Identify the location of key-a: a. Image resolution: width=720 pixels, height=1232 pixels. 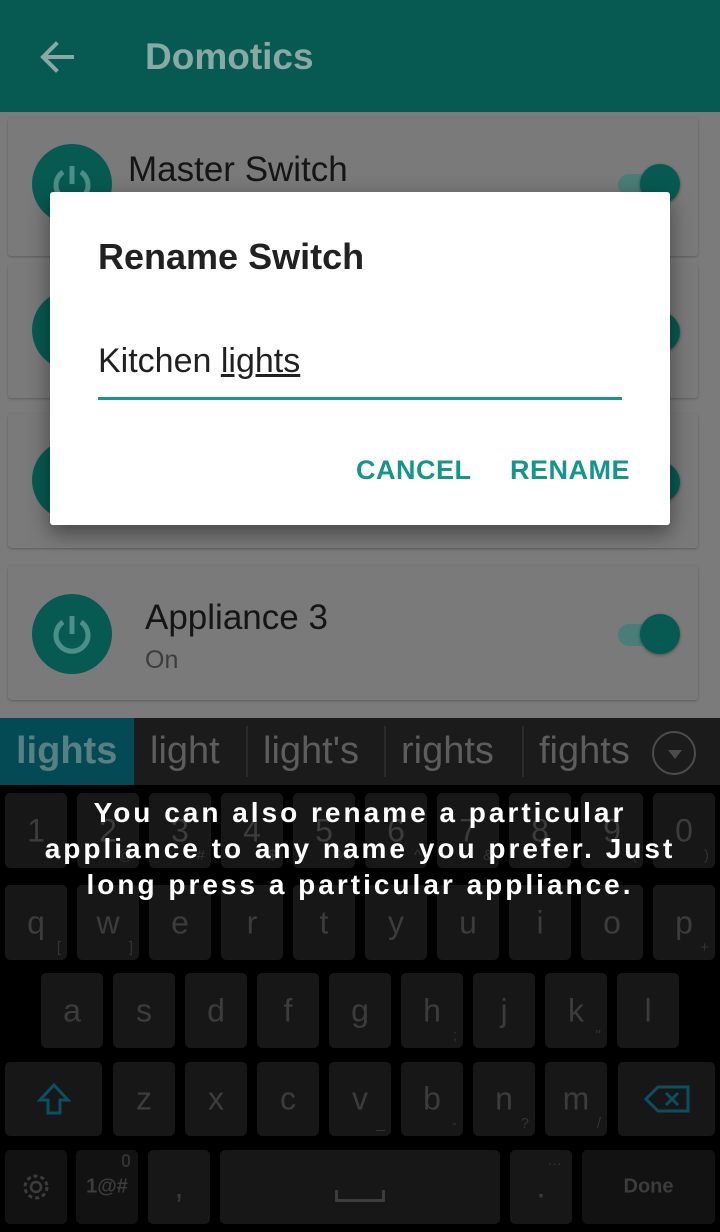
(72, 1010).